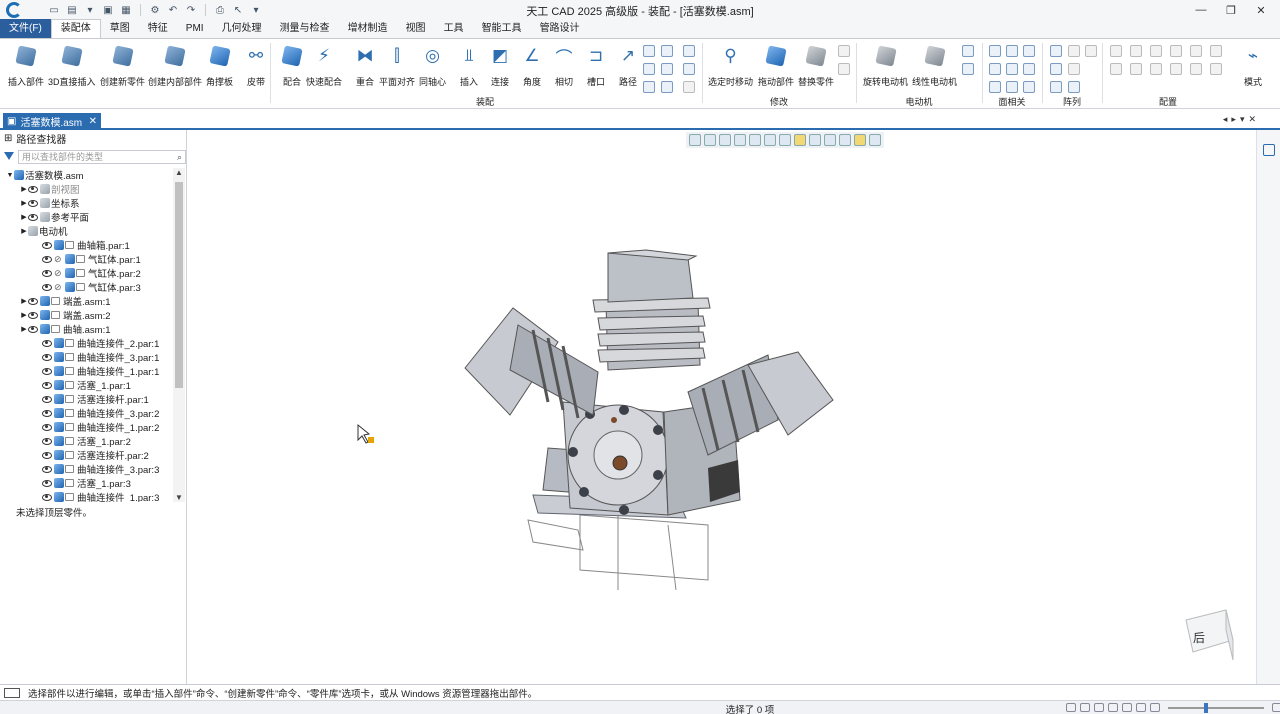 The image size is (1280, 714). Describe the element at coordinates (1201, 10) in the screenshot. I see `minimize-icon: —` at that location.